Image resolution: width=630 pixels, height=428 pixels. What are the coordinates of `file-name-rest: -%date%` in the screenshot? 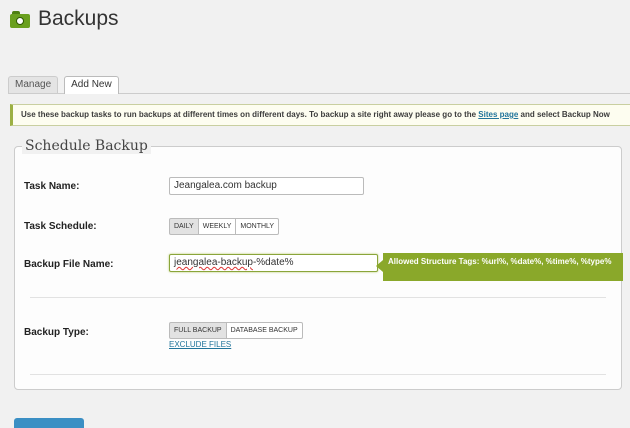 It's located at (273, 262).